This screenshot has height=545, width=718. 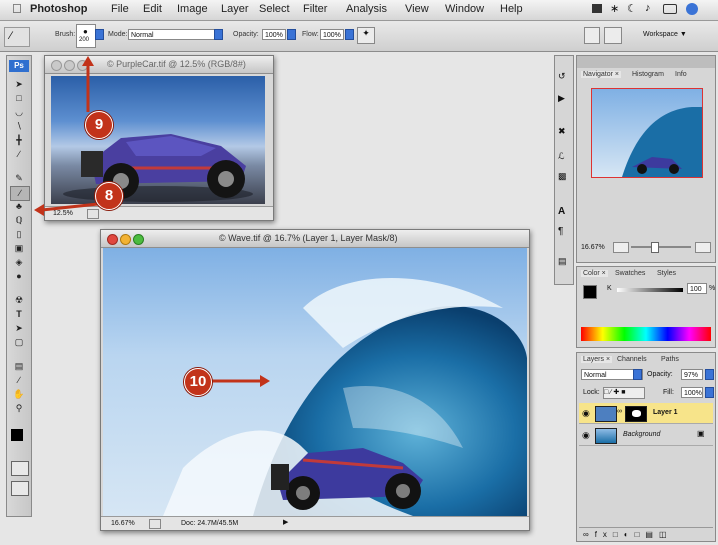 I want to click on callout-9: 9, so click(x=99, y=125).